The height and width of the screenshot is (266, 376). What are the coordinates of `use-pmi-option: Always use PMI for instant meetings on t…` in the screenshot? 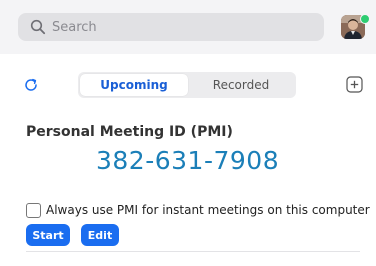 It's located at (198, 210).